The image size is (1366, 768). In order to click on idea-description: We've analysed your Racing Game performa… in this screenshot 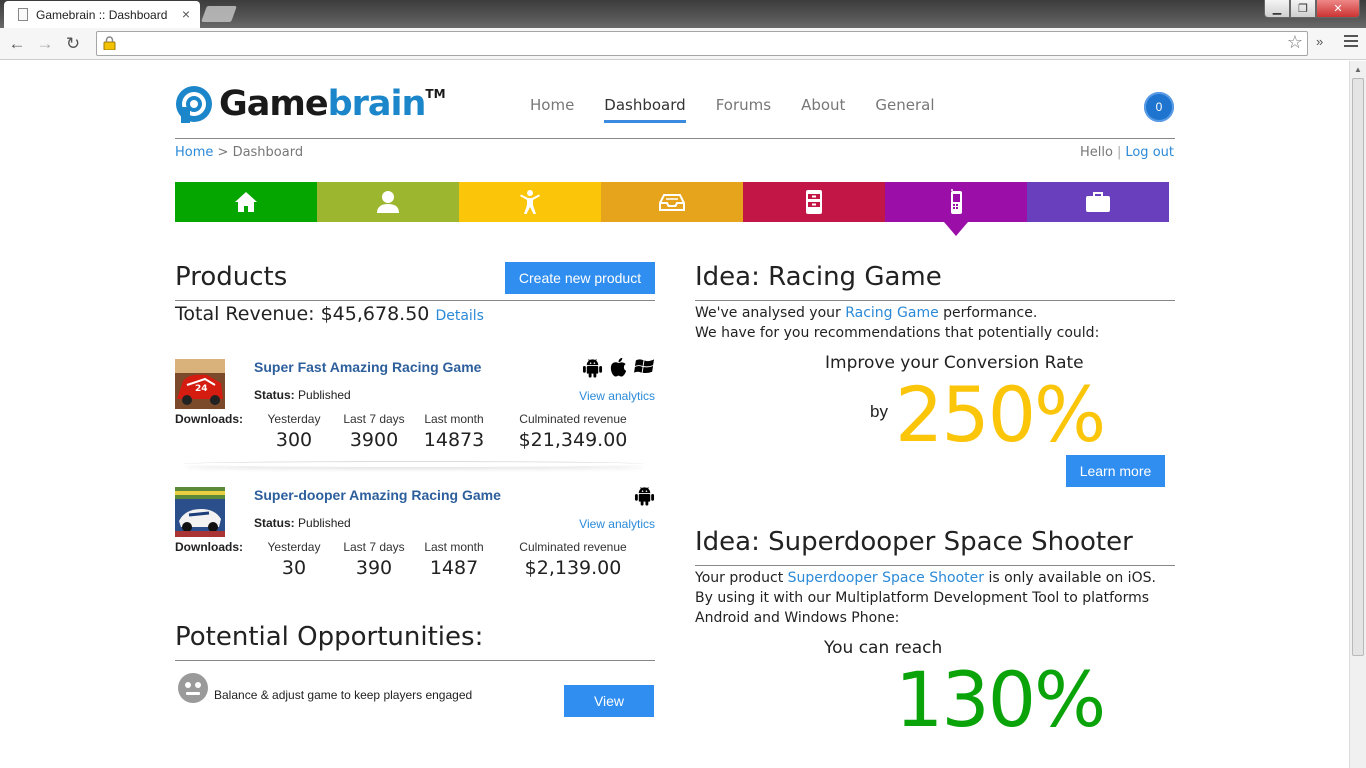, I will do `click(897, 323)`.